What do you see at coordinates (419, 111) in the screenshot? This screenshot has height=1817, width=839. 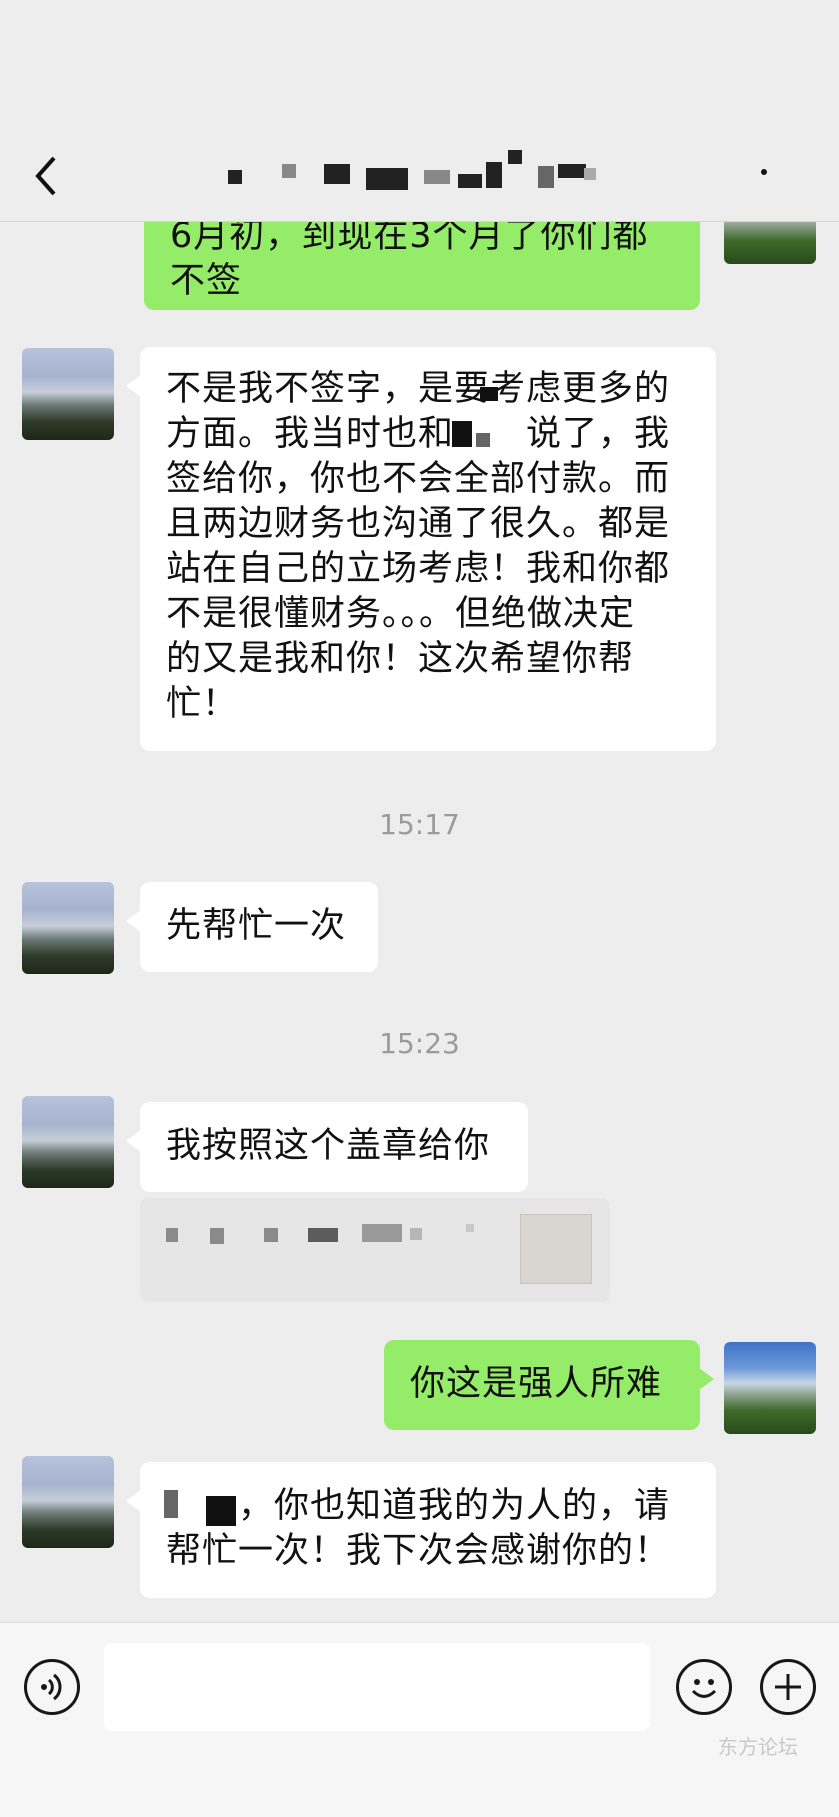 I see `chat-header` at bounding box center [419, 111].